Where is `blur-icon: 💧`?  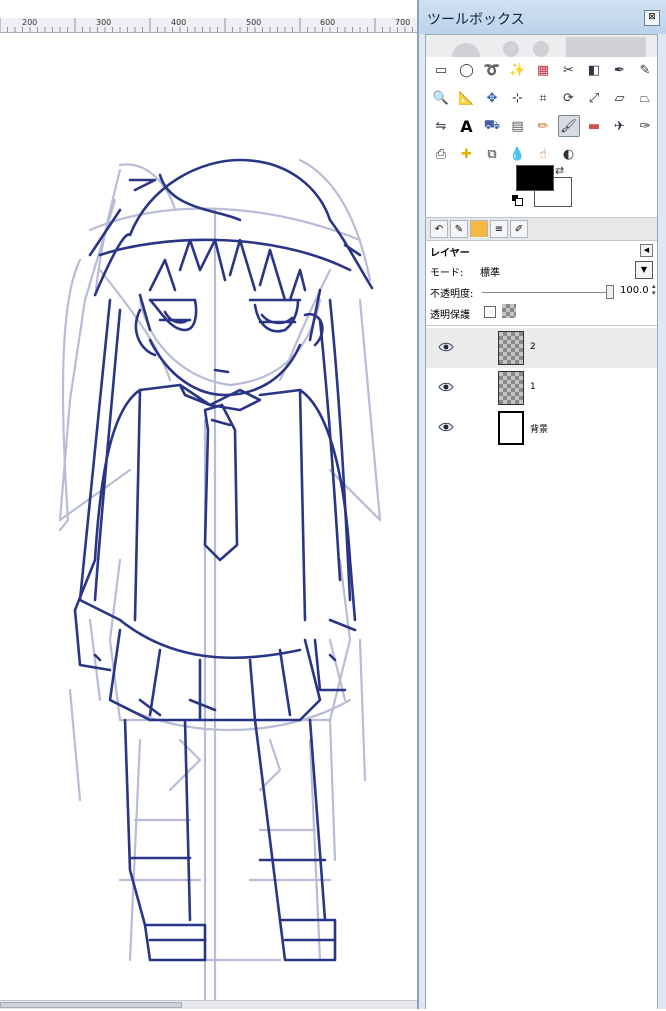
blur-icon: 💧 is located at coordinates (518, 154).